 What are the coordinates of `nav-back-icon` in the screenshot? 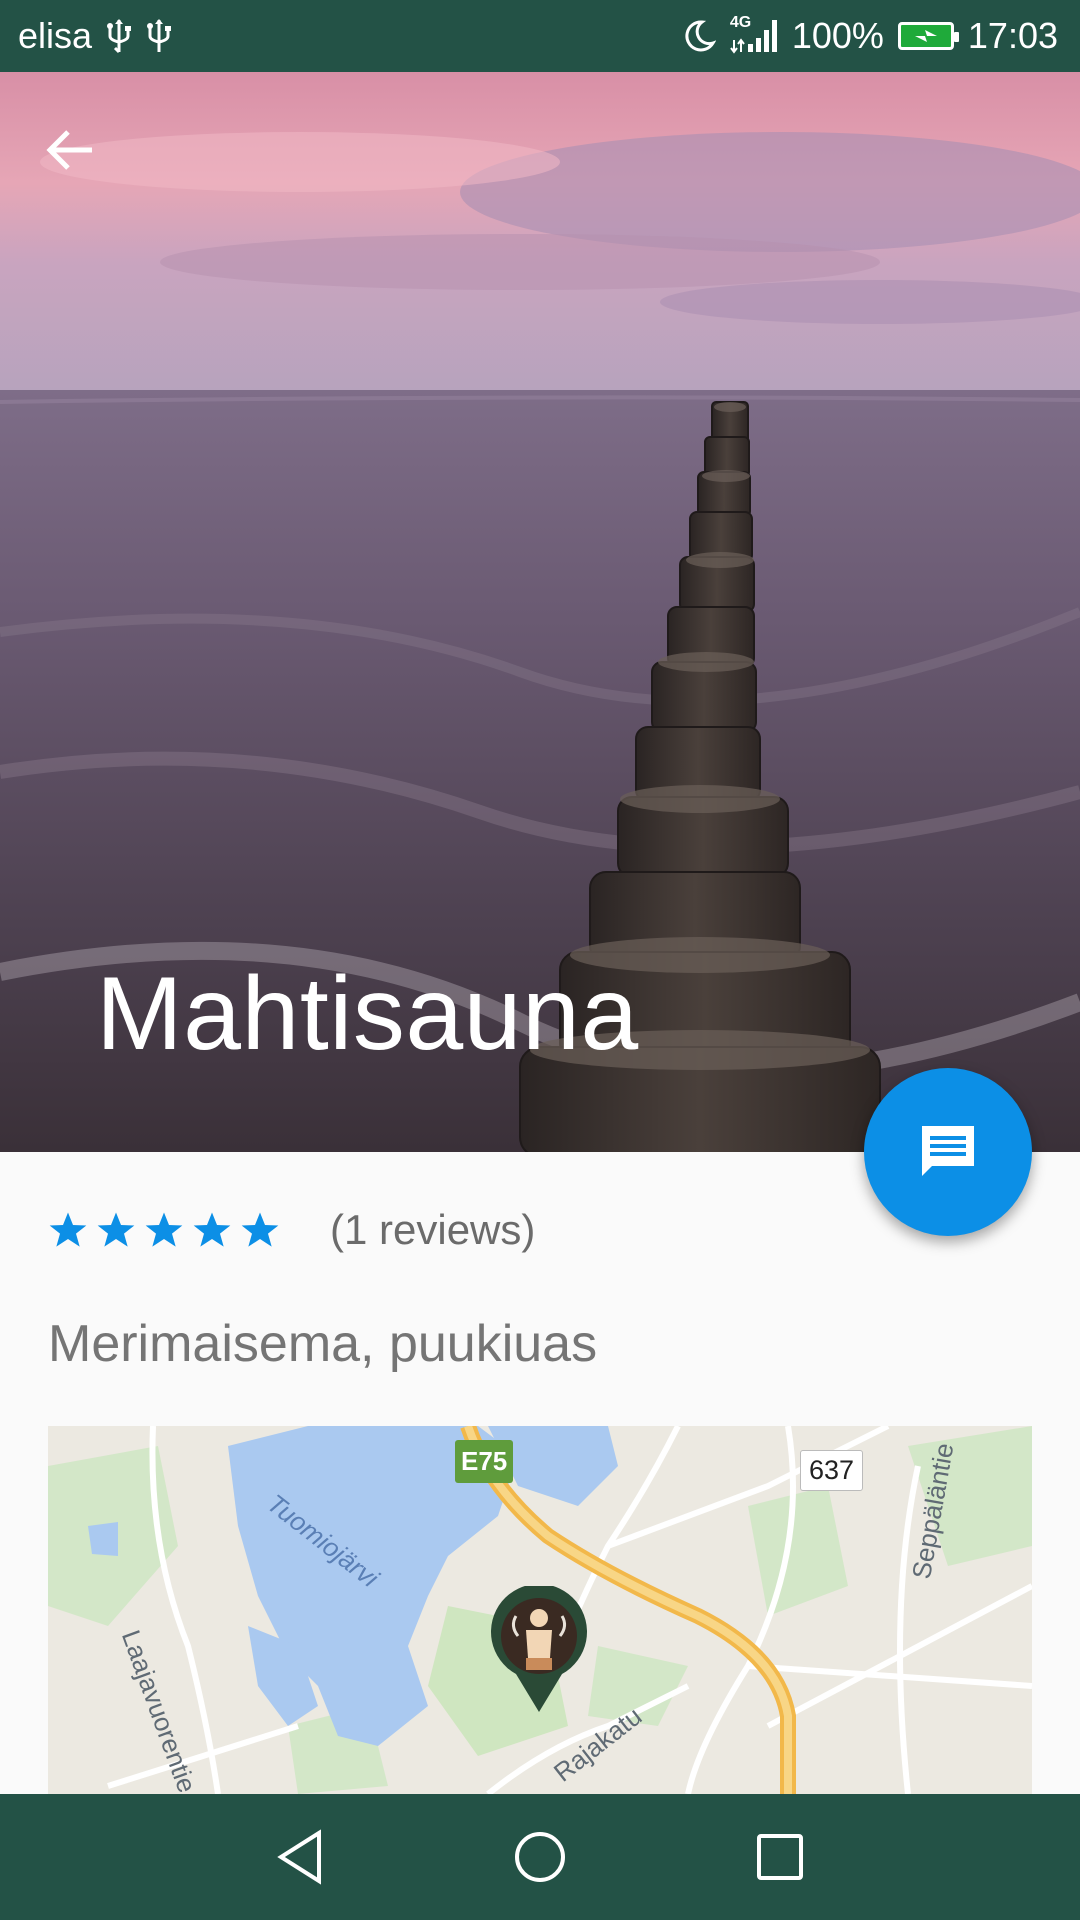 It's located at (299, 1857).